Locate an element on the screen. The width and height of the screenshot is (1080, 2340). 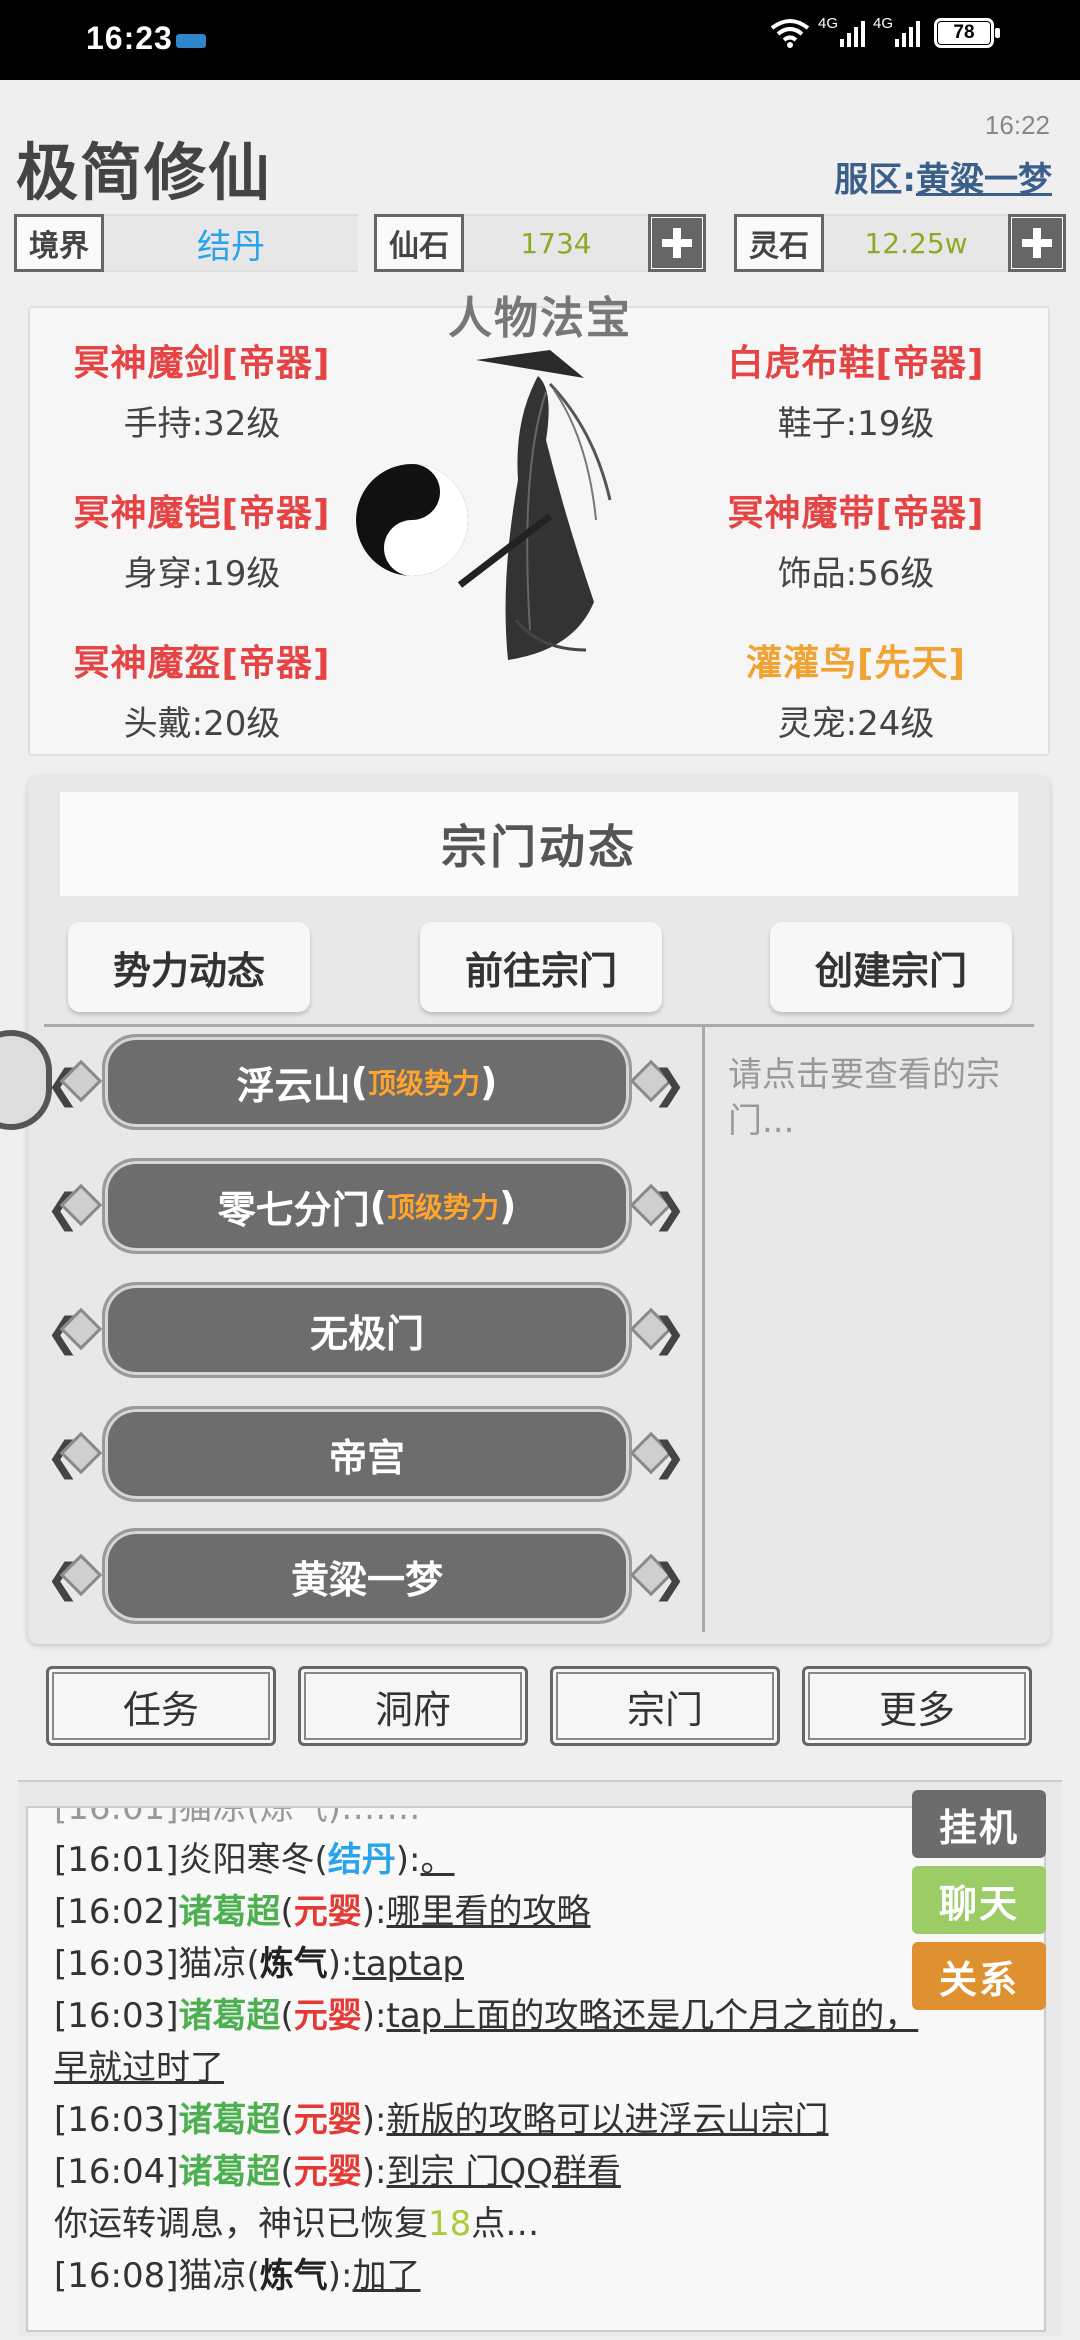
add-lingshi-button is located at coordinates (1037, 243).